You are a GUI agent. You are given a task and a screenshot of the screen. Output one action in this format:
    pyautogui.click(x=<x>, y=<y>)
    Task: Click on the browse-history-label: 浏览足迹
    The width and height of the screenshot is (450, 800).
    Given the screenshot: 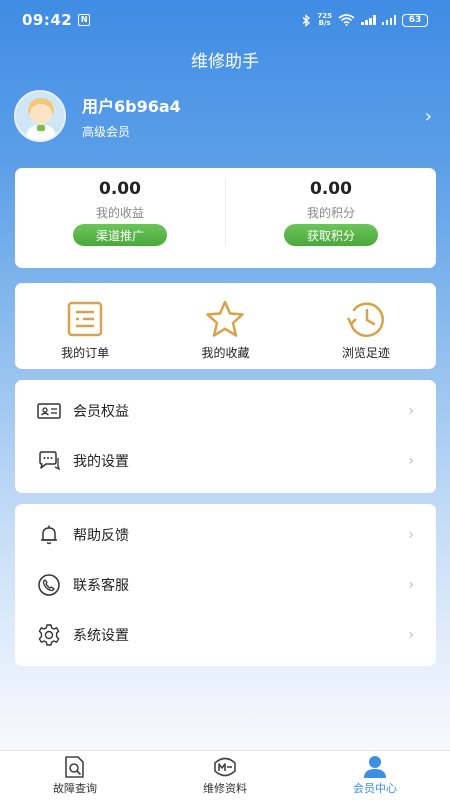 What is the action you would take?
    pyautogui.click(x=365, y=353)
    